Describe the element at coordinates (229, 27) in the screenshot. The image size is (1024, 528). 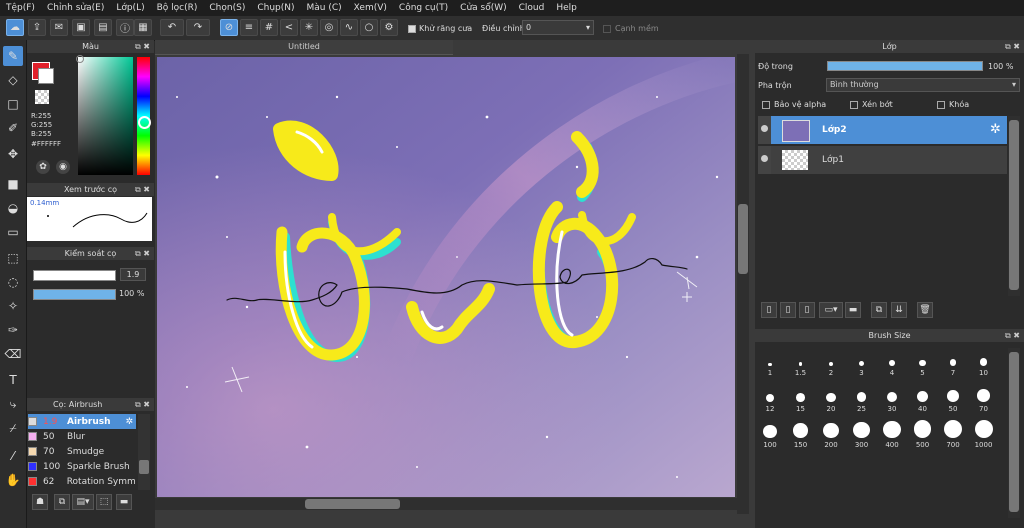
I see `snap-off-icon: ⊘` at that location.